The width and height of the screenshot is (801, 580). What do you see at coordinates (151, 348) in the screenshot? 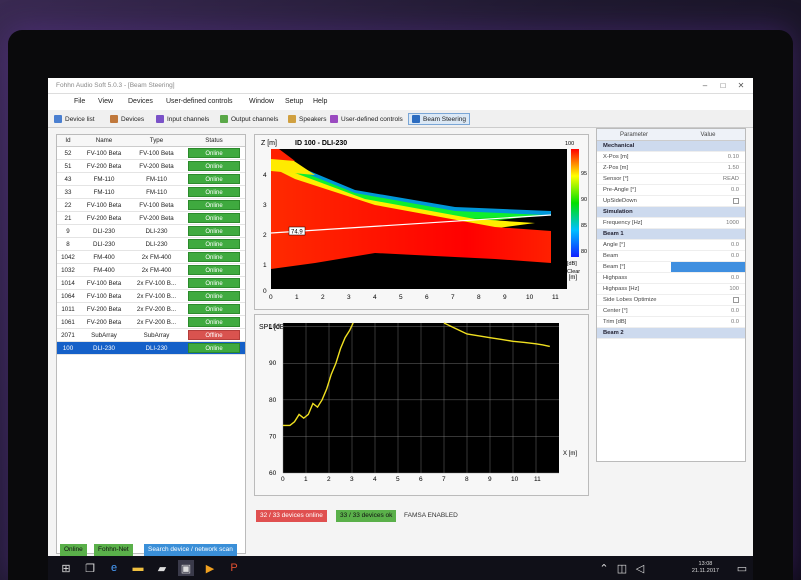
I see `table-row: 100 DLI-230 DLI-230 Online` at bounding box center [151, 348].